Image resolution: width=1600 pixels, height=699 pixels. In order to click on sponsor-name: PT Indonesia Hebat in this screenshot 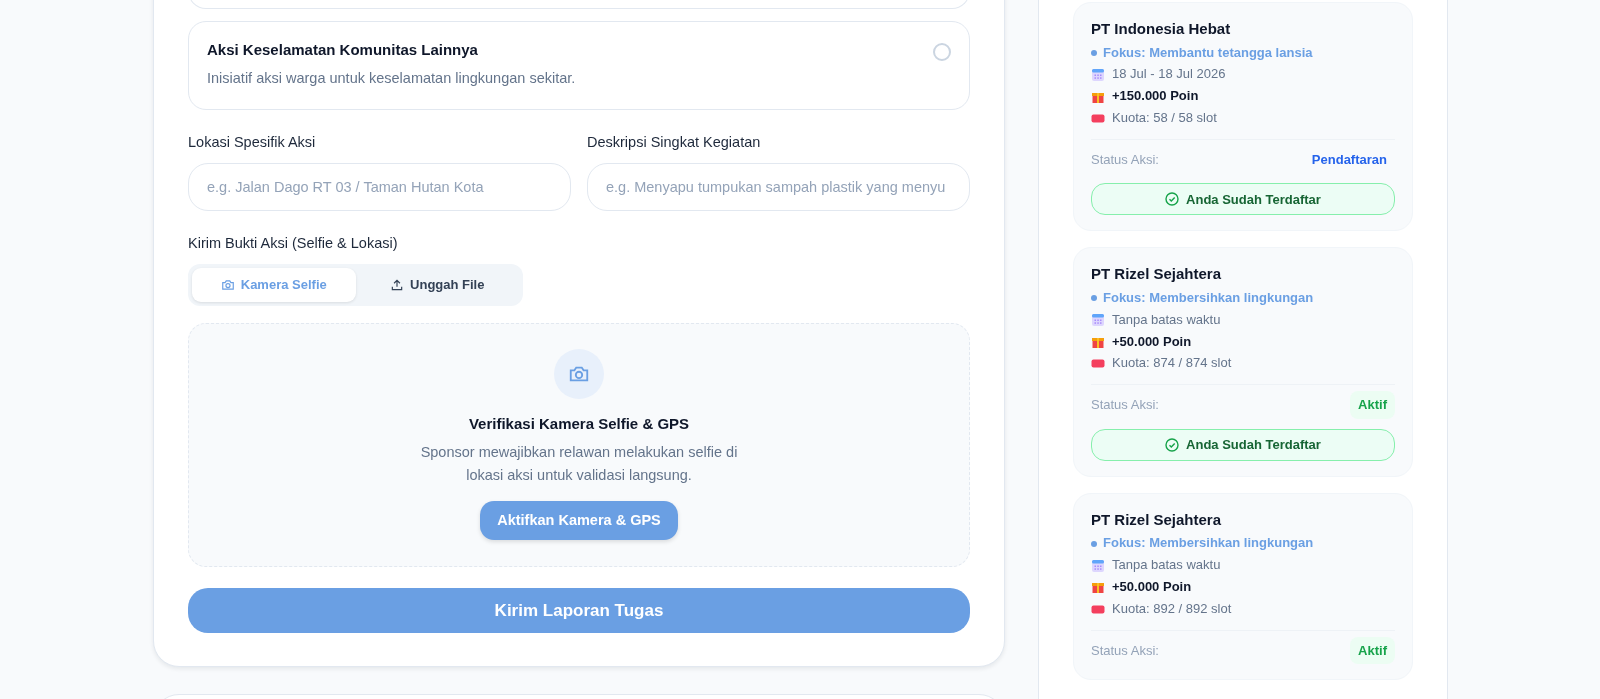, I will do `click(1161, 29)`.